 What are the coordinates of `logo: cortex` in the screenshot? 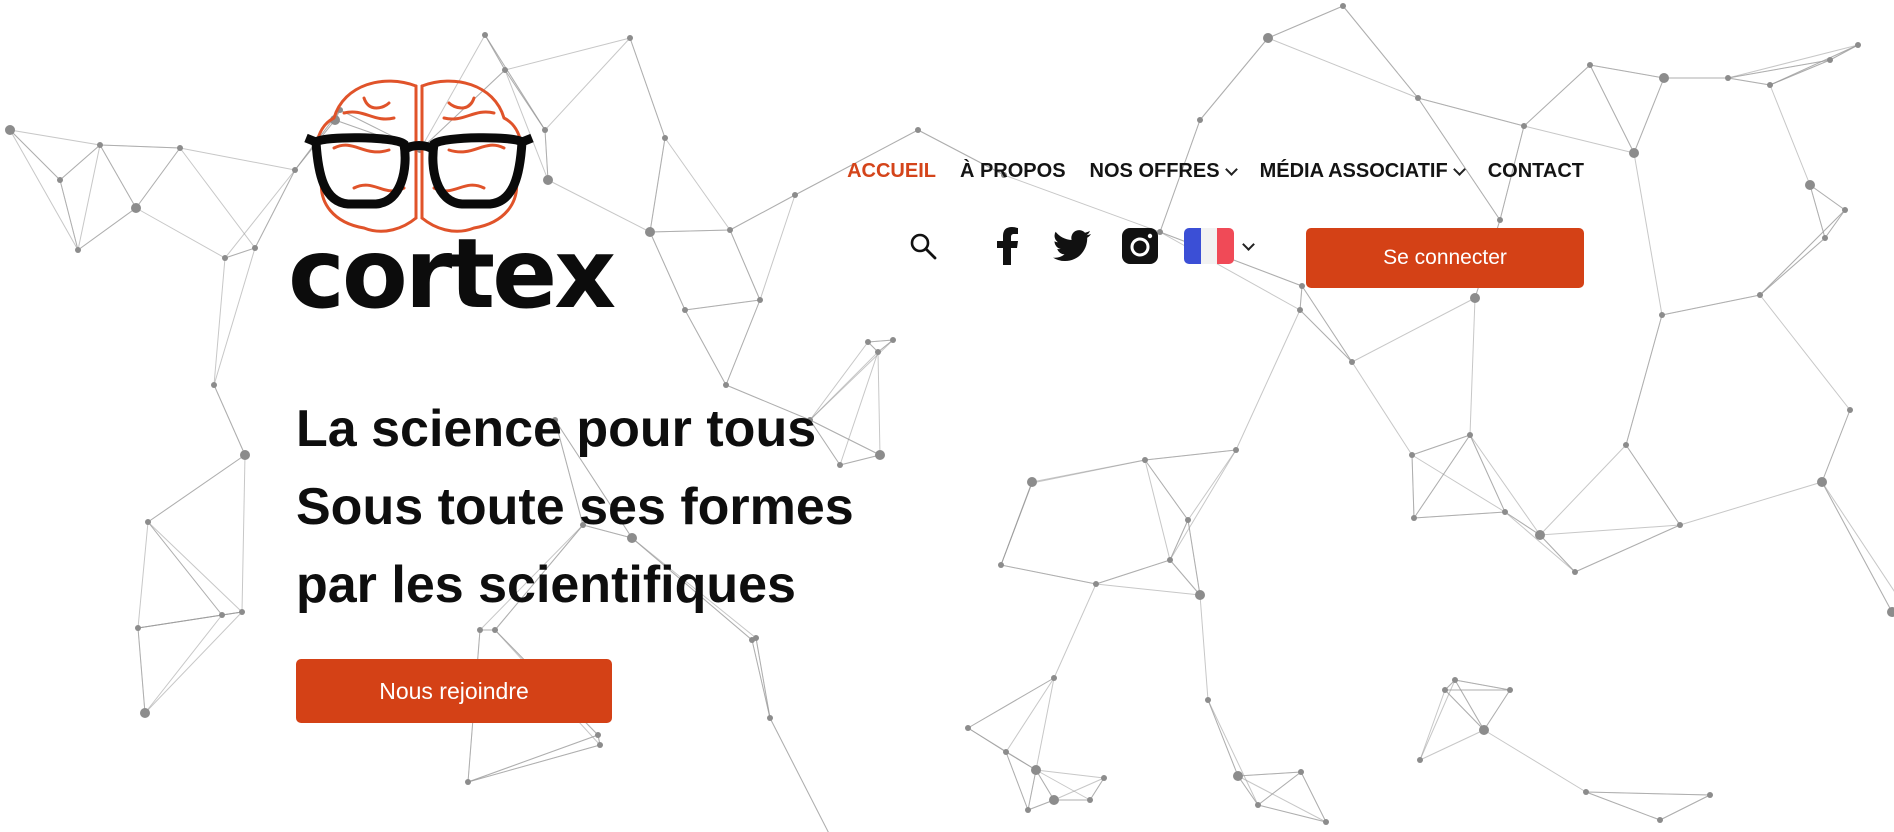 It's located at (452, 200).